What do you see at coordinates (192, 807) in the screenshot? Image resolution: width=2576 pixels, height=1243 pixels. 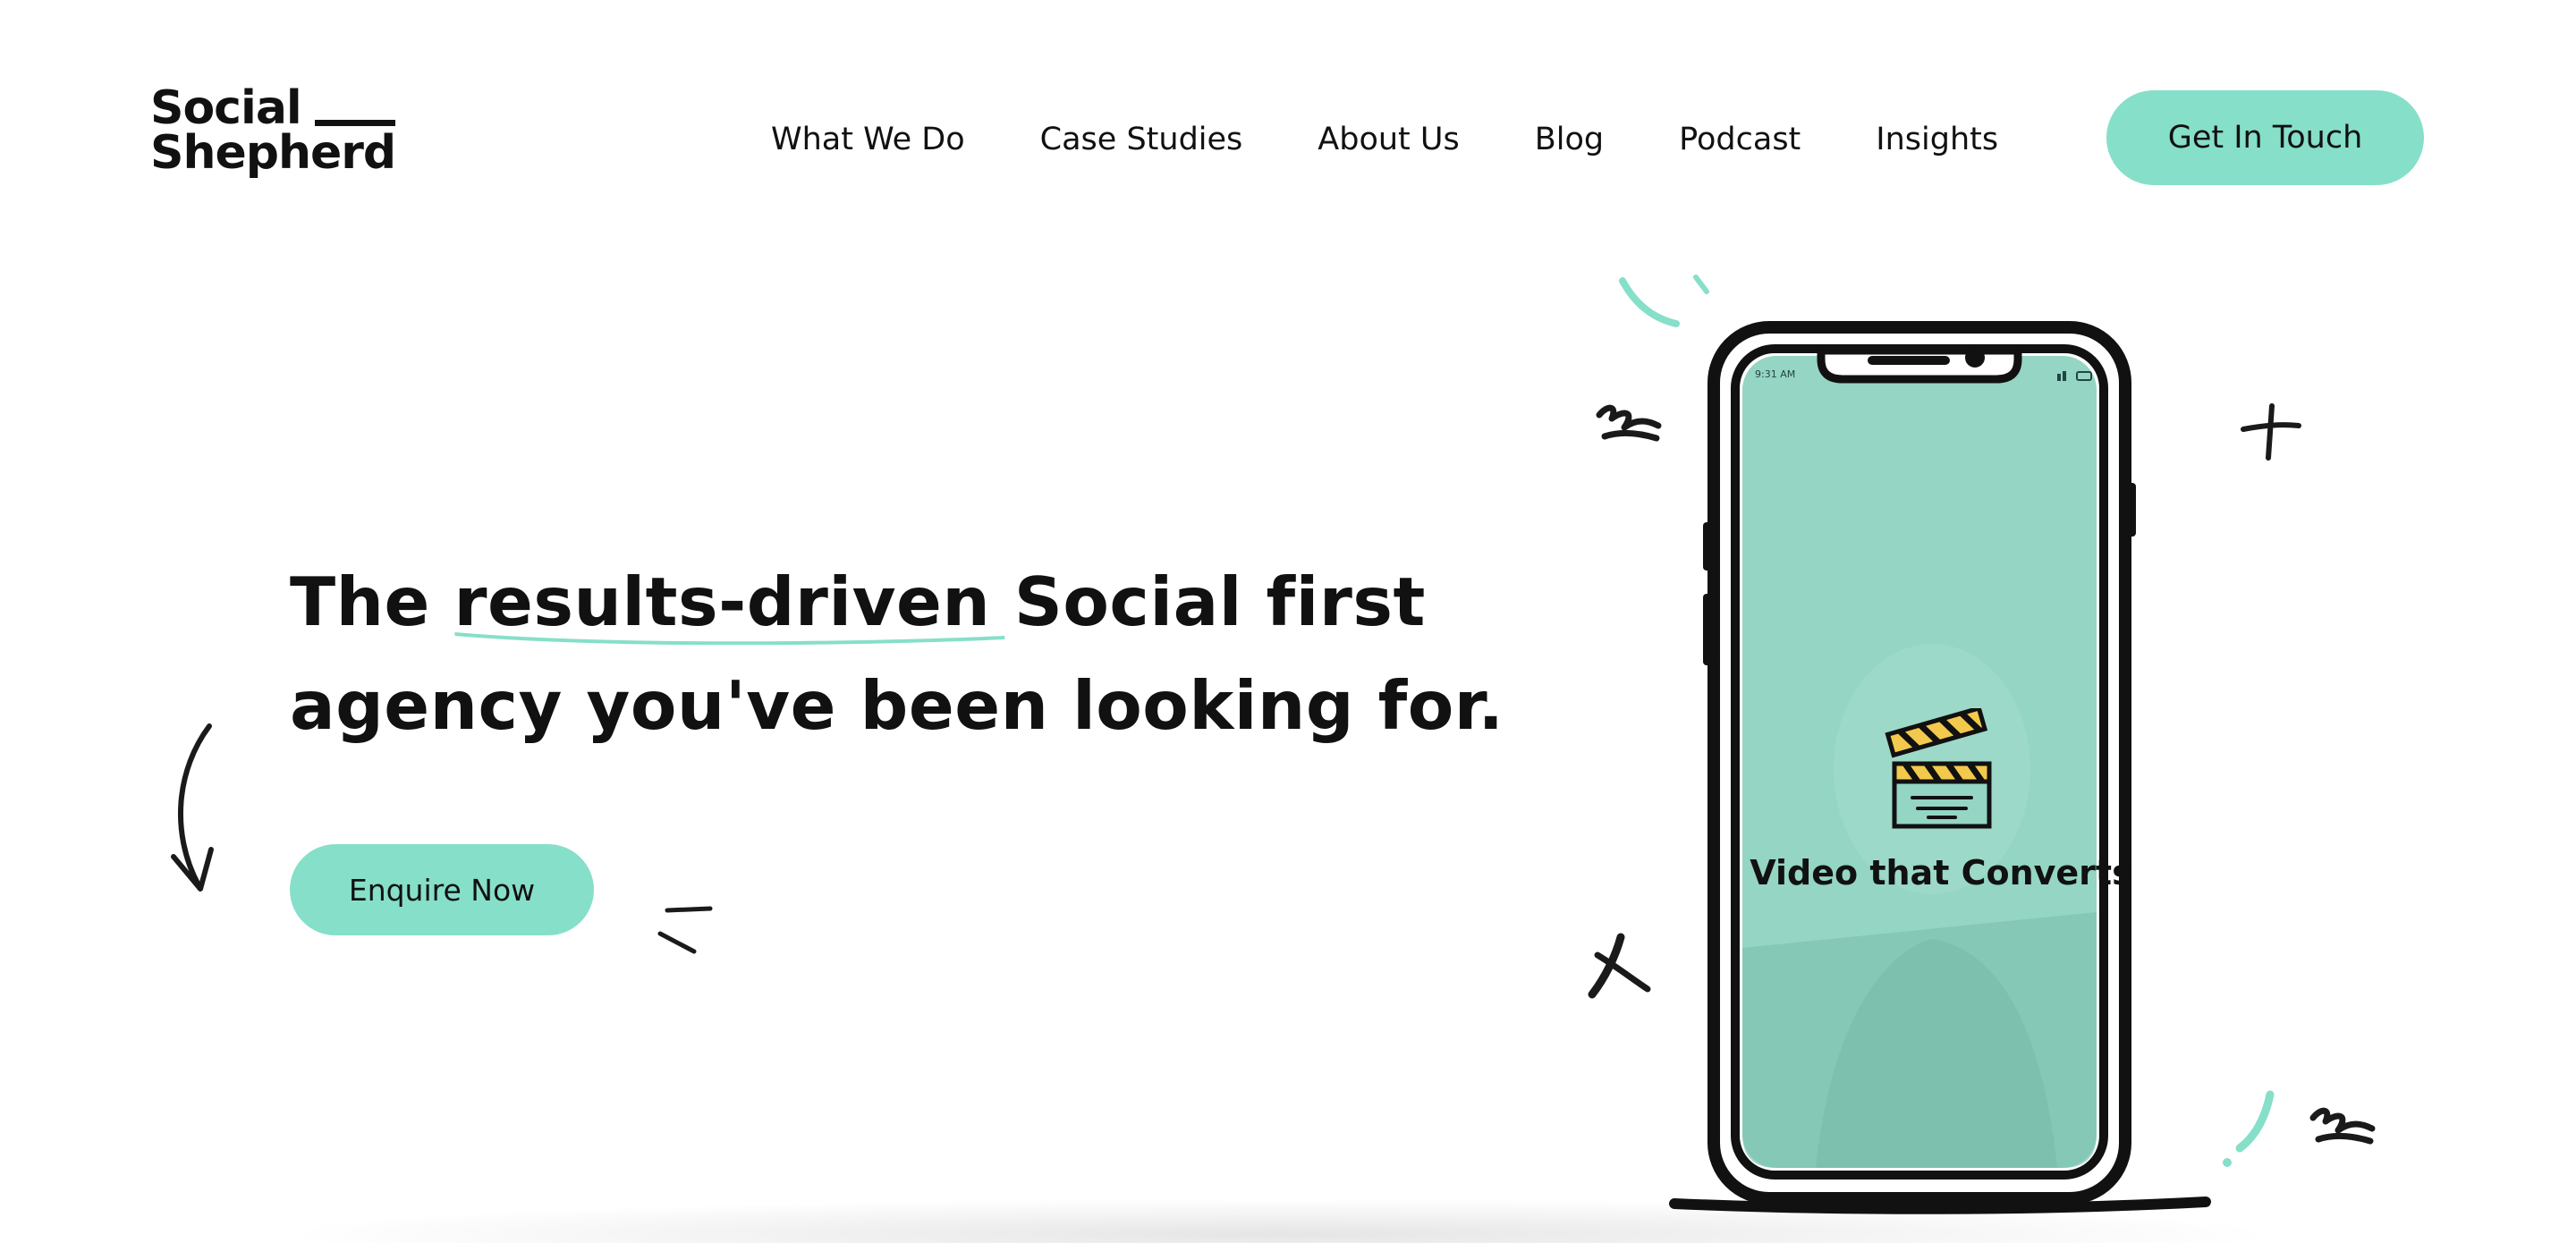 I see `curved-arrow-icon` at bounding box center [192, 807].